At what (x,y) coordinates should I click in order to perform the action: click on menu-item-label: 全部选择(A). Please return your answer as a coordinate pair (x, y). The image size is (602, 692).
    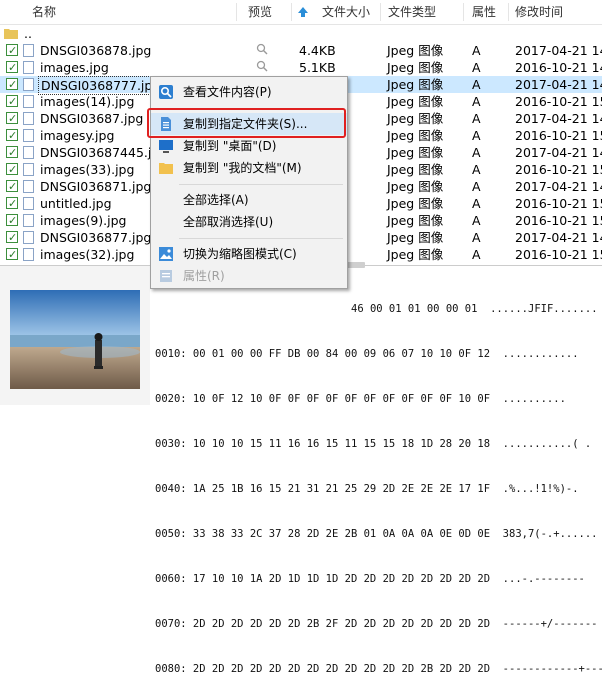
    Looking at the image, I should click on (216, 200).